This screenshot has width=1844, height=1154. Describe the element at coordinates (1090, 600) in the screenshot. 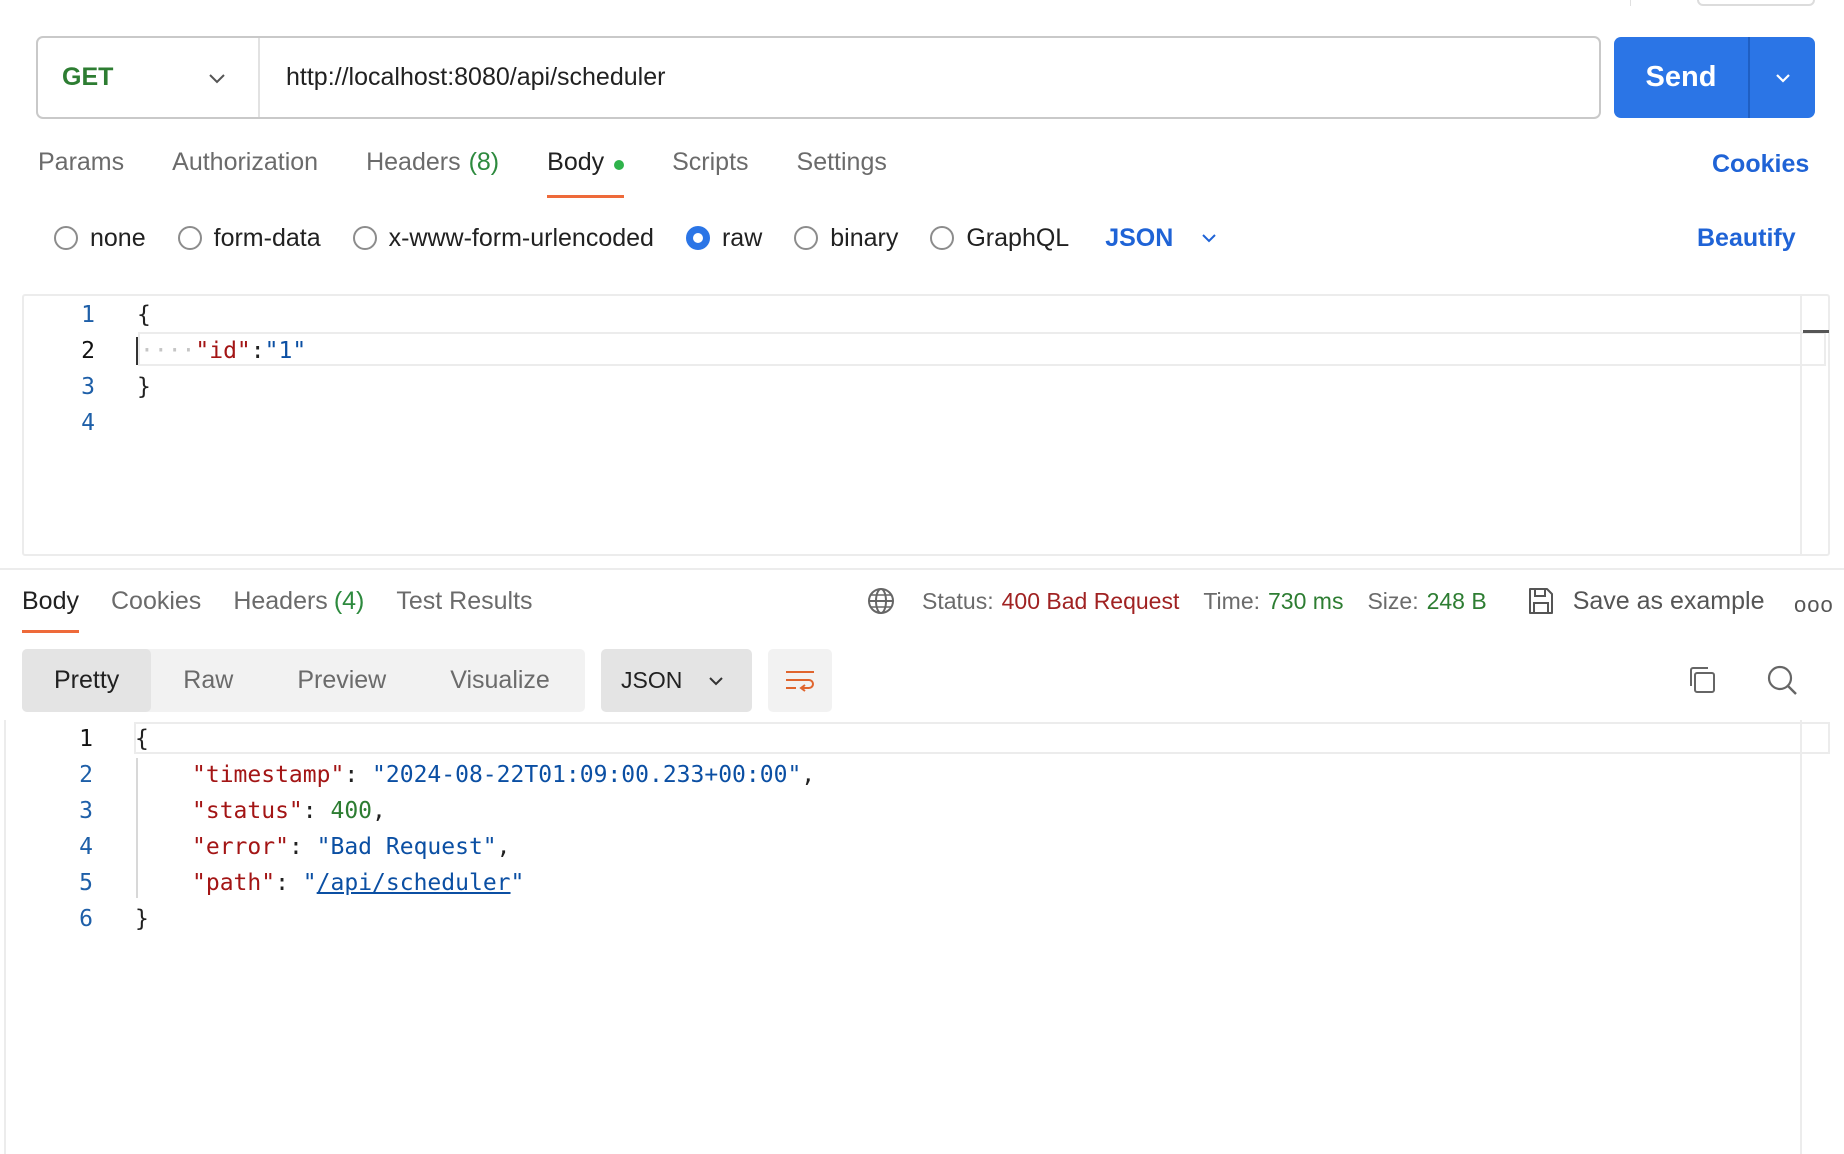

I see `status-value: 400 Bad Request` at that location.